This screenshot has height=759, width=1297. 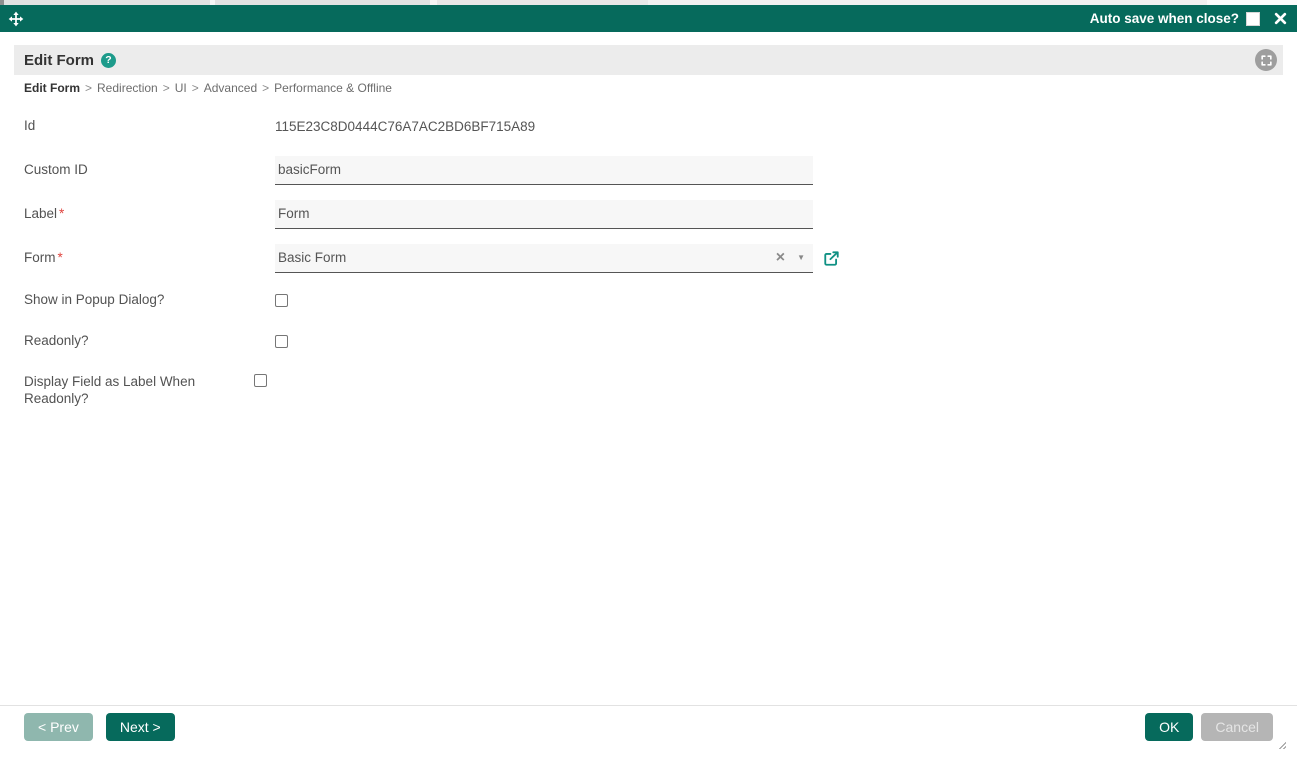 What do you see at coordinates (30, 125) in the screenshot?
I see `id-label: Id` at bounding box center [30, 125].